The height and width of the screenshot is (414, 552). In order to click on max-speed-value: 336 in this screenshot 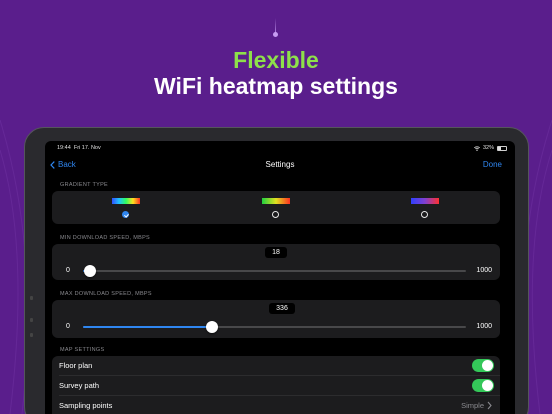, I will do `click(282, 308)`.